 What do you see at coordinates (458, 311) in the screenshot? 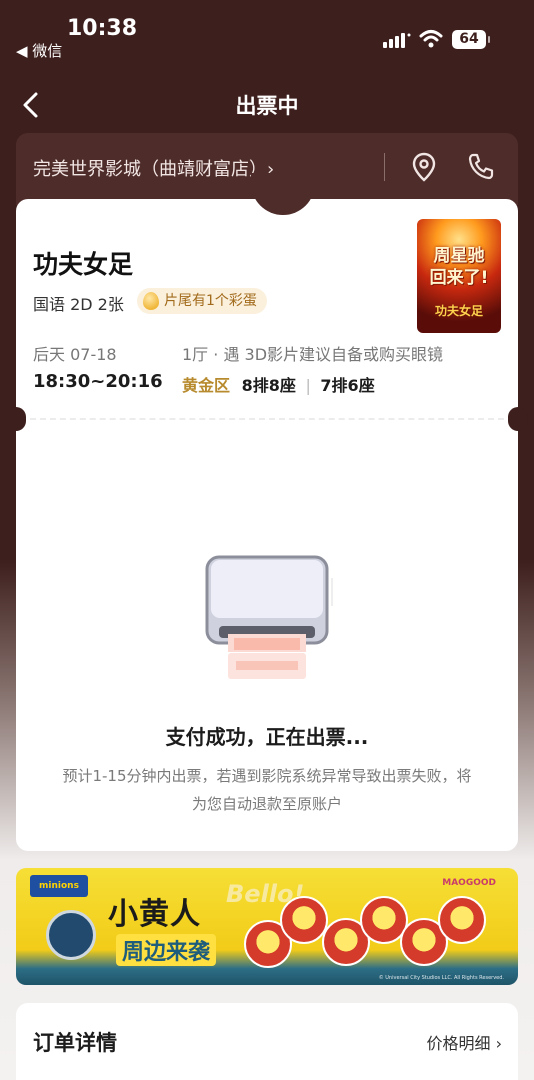
I see `poster-title: 功夫女足` at bounding box center [458, 311].